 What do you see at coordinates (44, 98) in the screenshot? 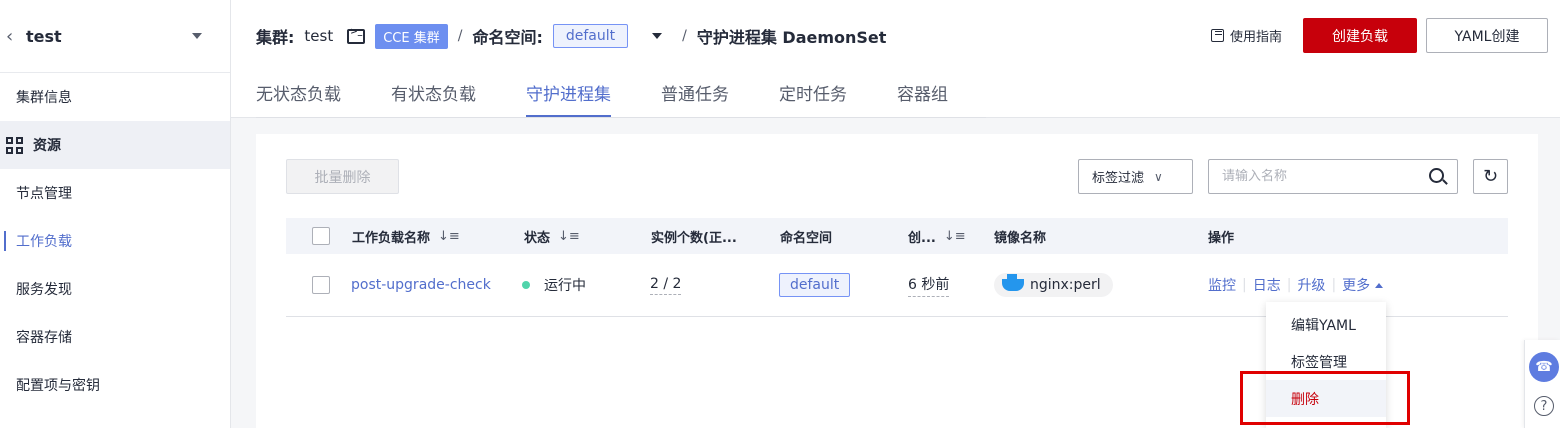
I see `sidebar-item-label: 集群信息` at bounding box center [44, 98].